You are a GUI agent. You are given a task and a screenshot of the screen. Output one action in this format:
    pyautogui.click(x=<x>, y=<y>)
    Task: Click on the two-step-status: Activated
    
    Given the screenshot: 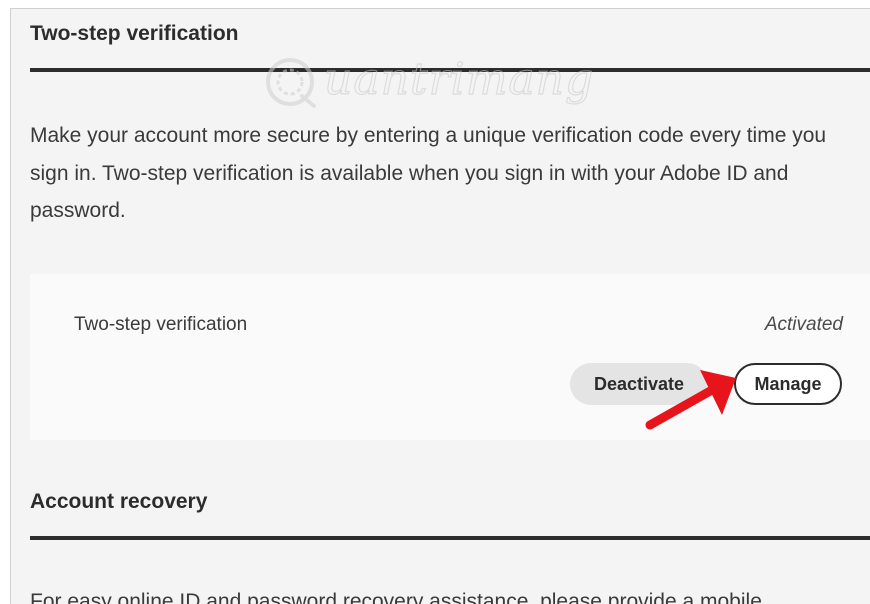 What is the action you would take?
    pyautogui.click(x=803, y=324)
    